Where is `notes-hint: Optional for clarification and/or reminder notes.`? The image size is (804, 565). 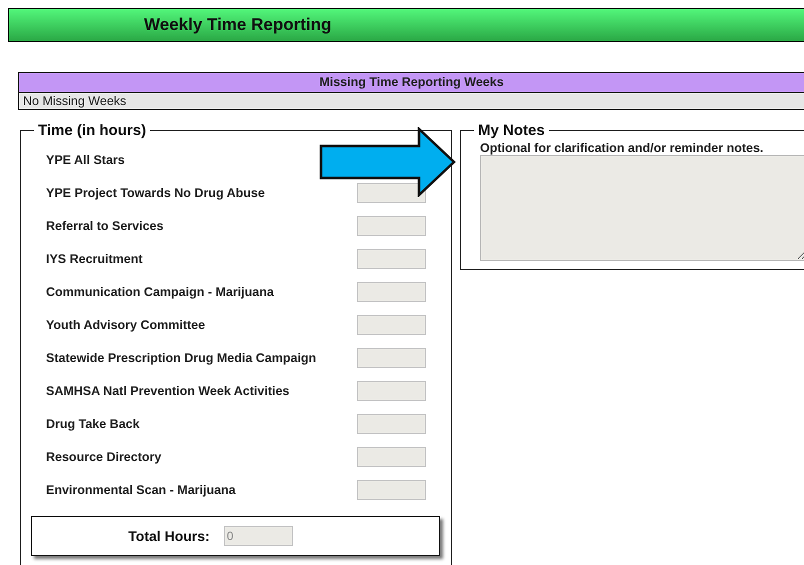
notes-hint: Optional for clarification and/or reminder notes. is located at coordinates (621, 148).